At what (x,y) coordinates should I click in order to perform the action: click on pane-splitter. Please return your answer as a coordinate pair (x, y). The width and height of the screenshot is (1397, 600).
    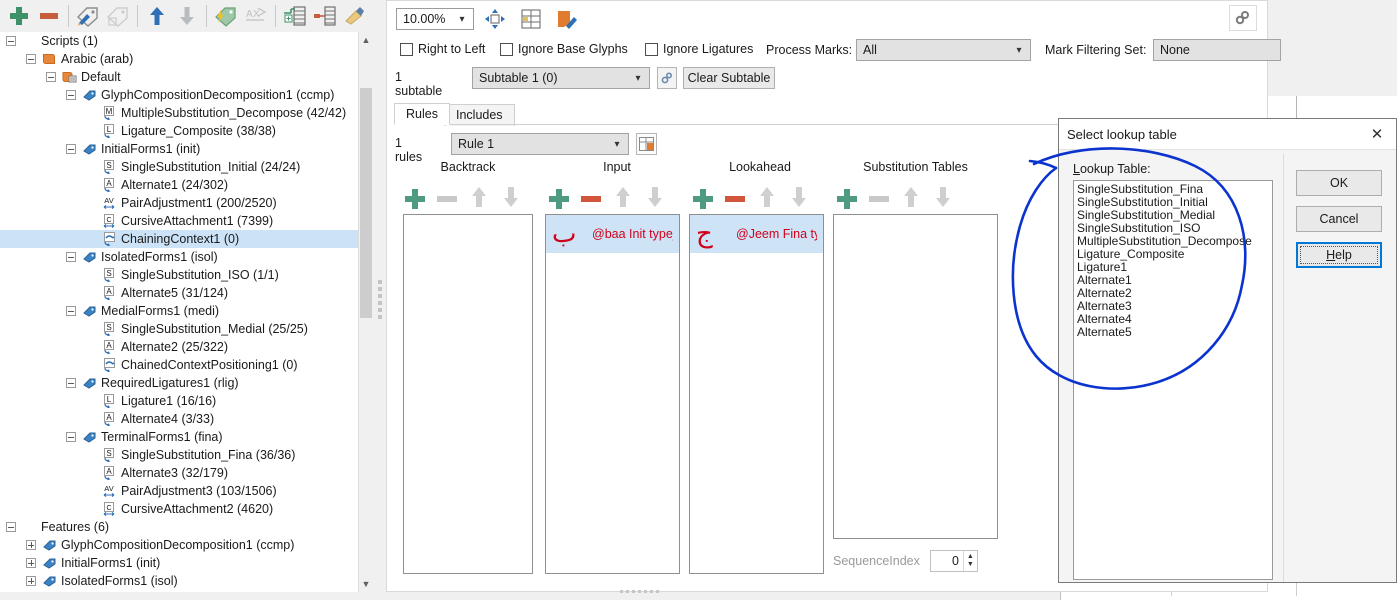
    Looking at the image, I should click on (380, 299).